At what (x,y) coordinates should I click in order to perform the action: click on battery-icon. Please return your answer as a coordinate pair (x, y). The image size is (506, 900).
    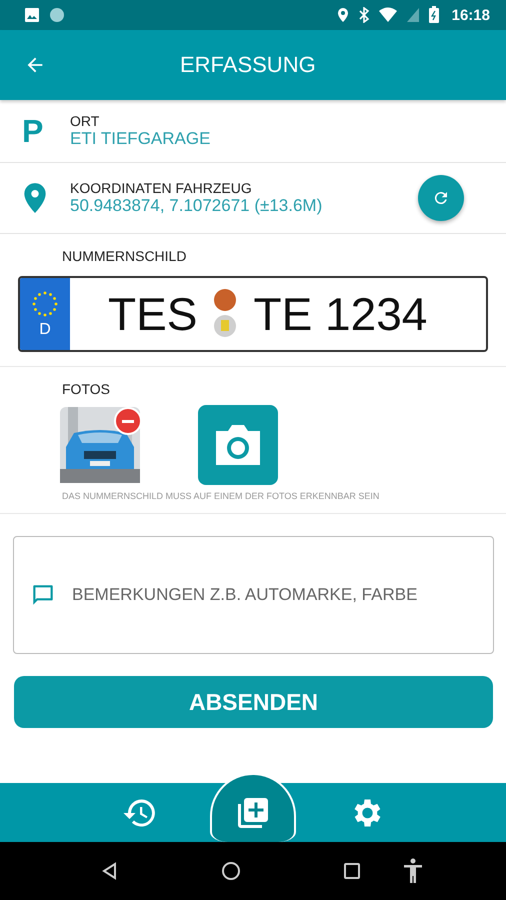
    Looking at the image, I should click on (434, 15).